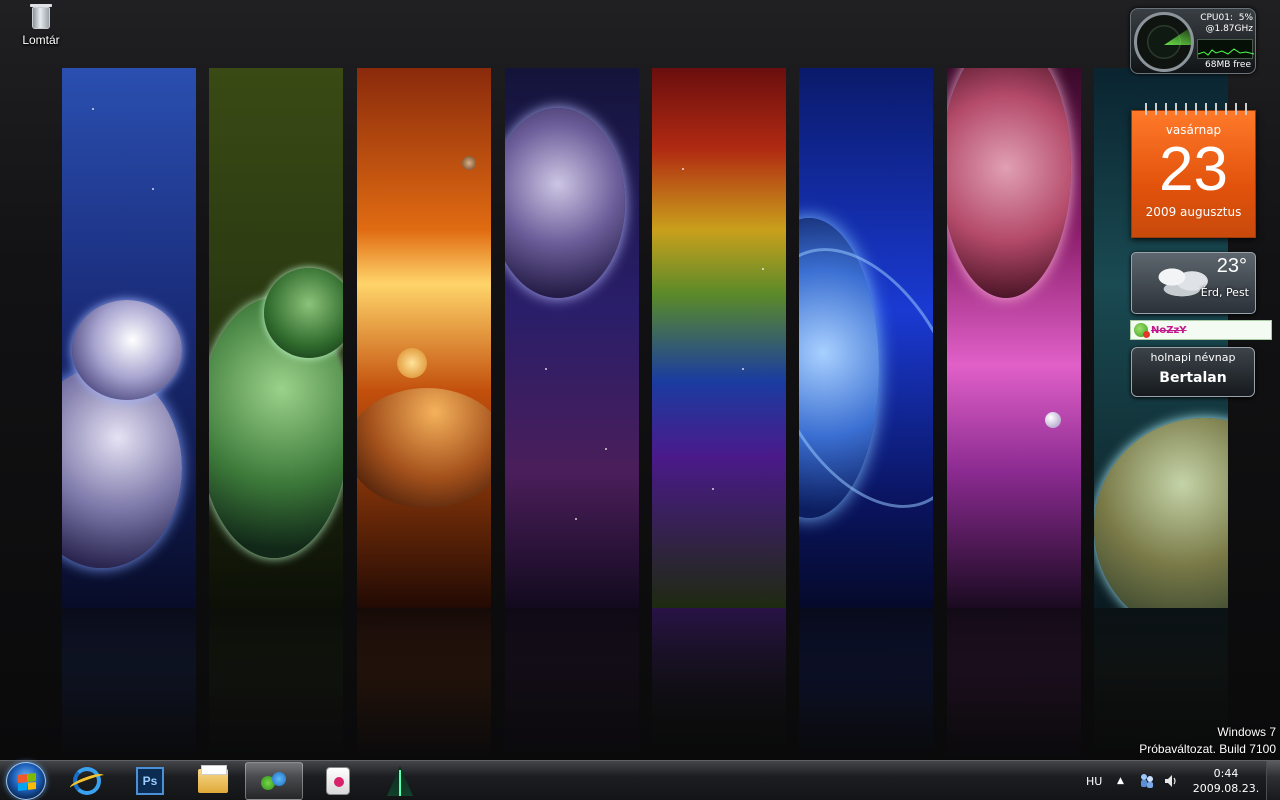 The width and height of the screenshot is (1280, 800). What do you see at coordinates (1224, 292) in the screenshot?
I see `weather-location: Érd, Pest` at bounding box center [1224, 292].